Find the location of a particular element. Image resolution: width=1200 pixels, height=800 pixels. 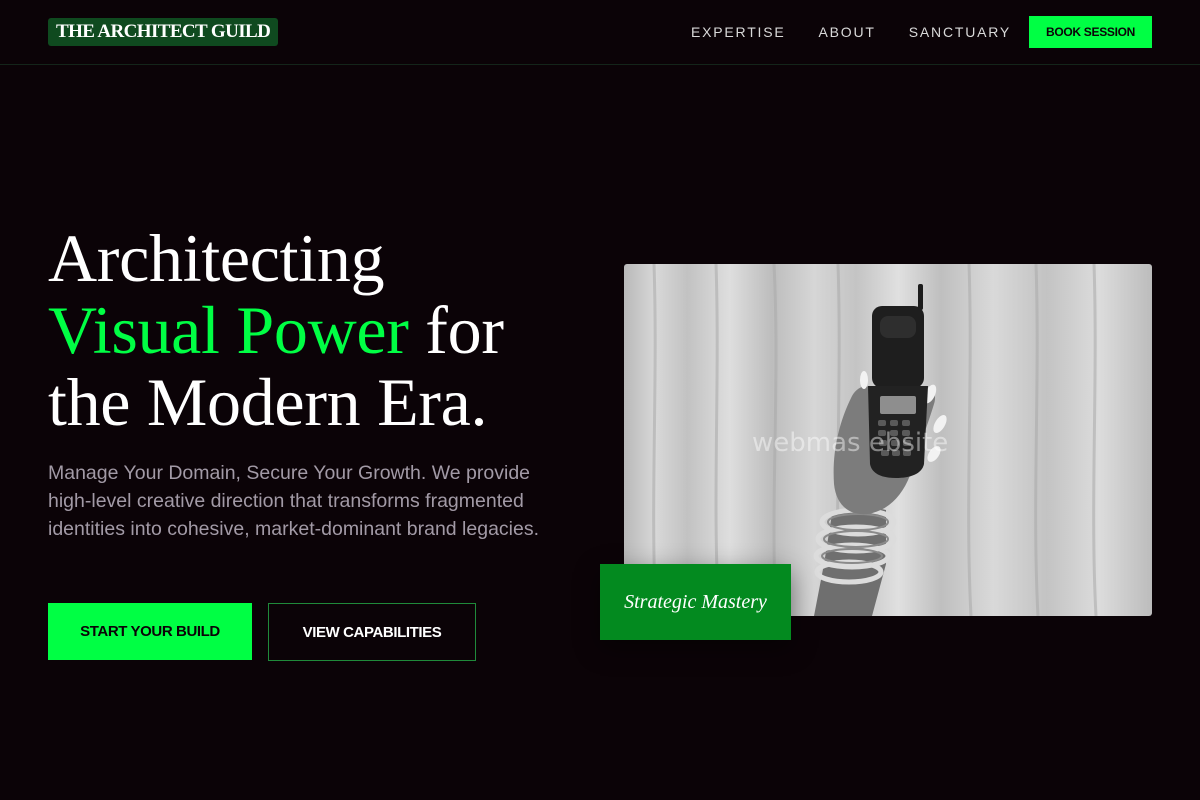

brand-logo: THE ARCHITECT GUILD is located at coordinates (163, 32).